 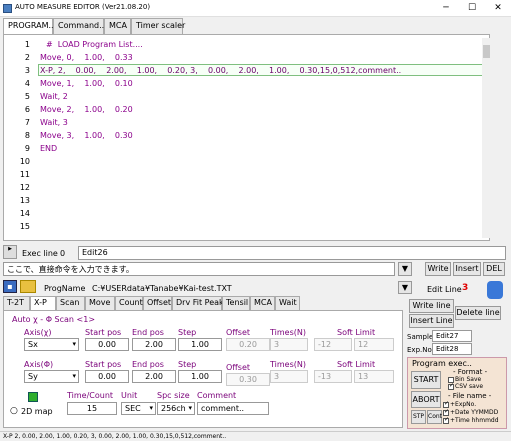 What do you see at coordinates (27, 83) in the screenshot?
I see `line-number: 4` at bounding box center [27, 83].